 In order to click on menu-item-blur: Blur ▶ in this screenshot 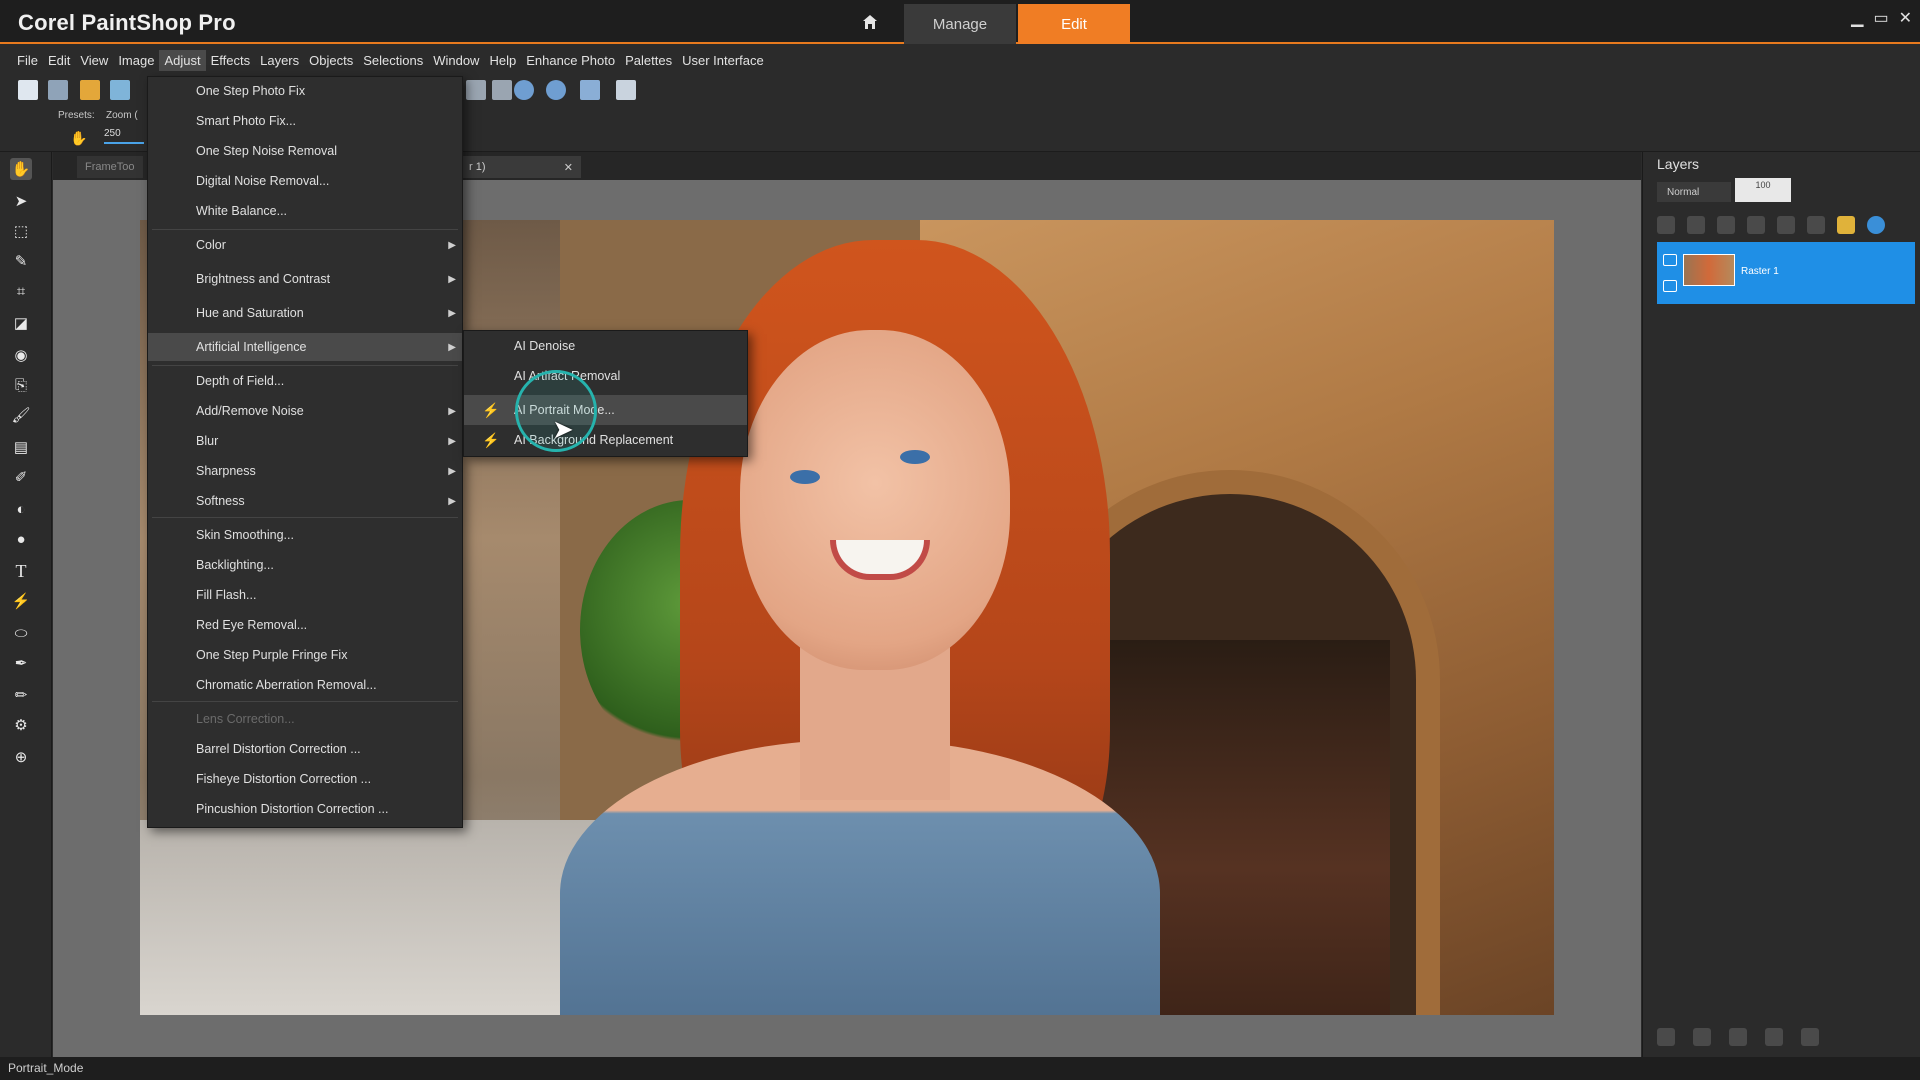, I will do `click(305, 441)`.